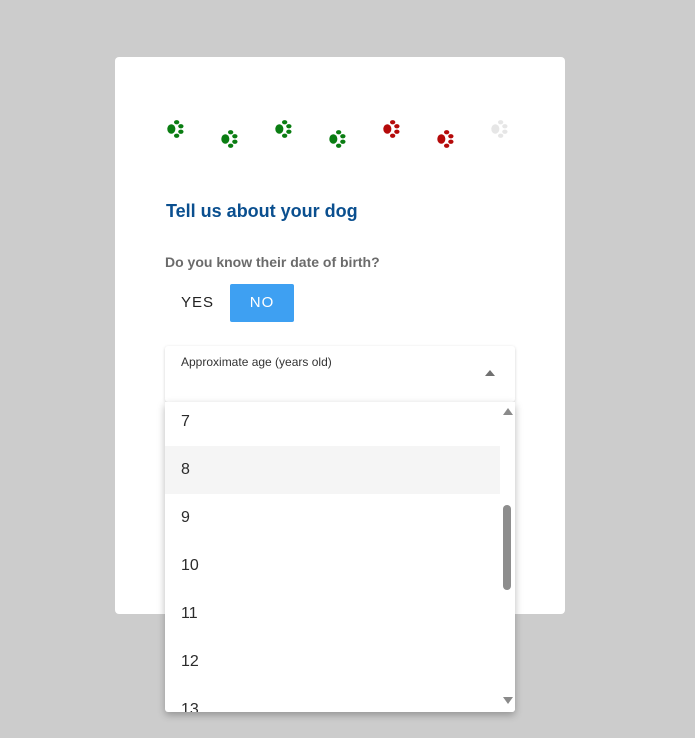 The image size is (695, 738). I want to click on age-option: 7, so click(332, 424).